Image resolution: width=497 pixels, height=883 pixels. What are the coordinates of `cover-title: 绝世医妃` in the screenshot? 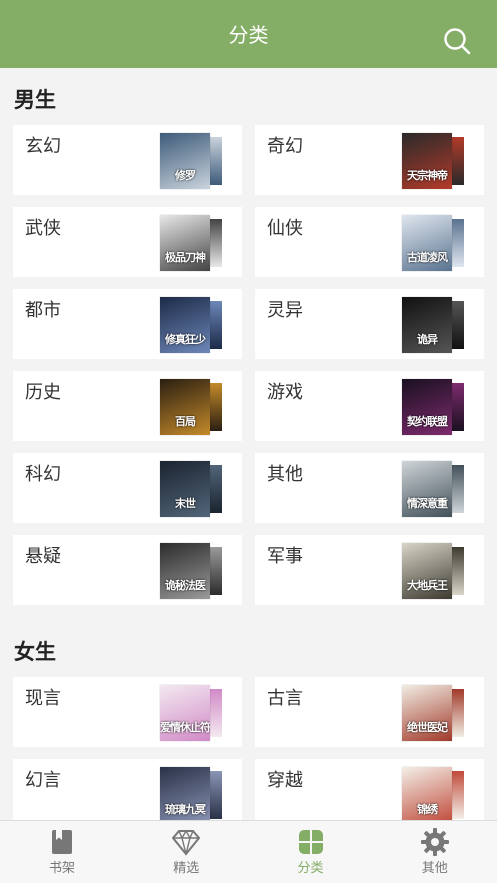 It's located at (427, 727).